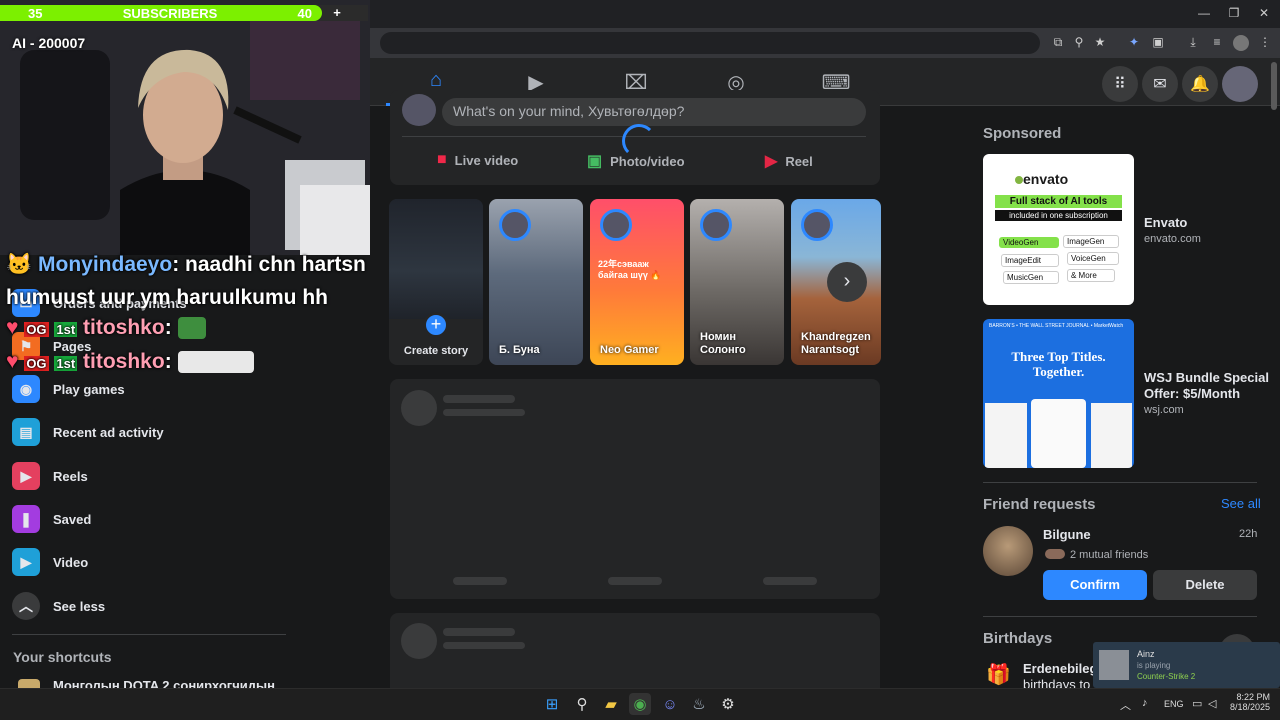 This screenshot has height=720, width=1280. Describe the element at coordinates (1241, 43) in the screenshot. I see `profile-avatar` at that location.